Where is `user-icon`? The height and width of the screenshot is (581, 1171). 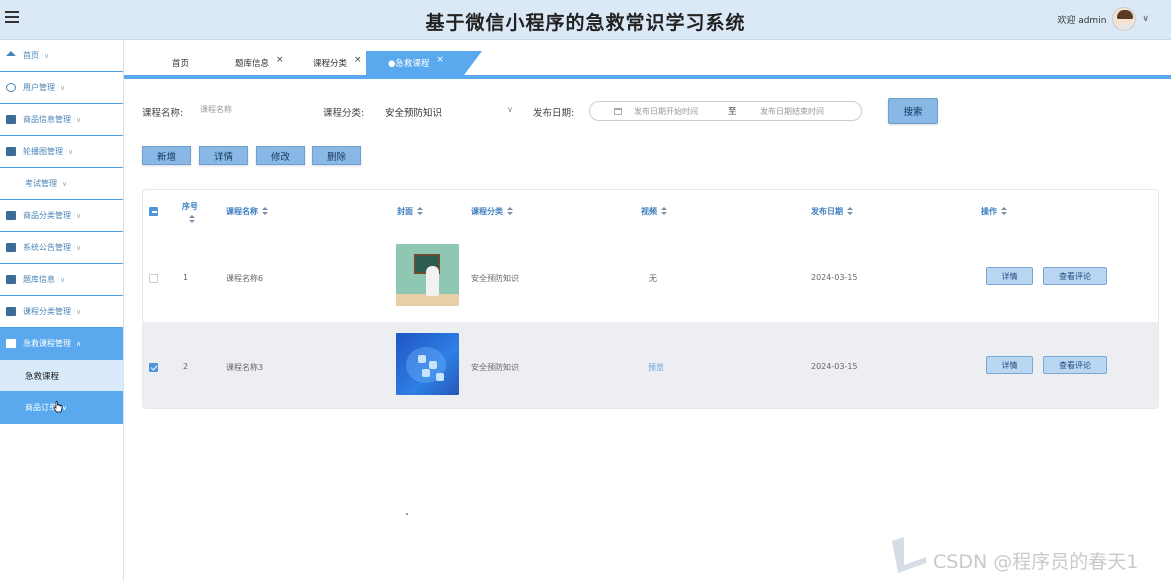 user-icon is located at coordinates (11, 87).